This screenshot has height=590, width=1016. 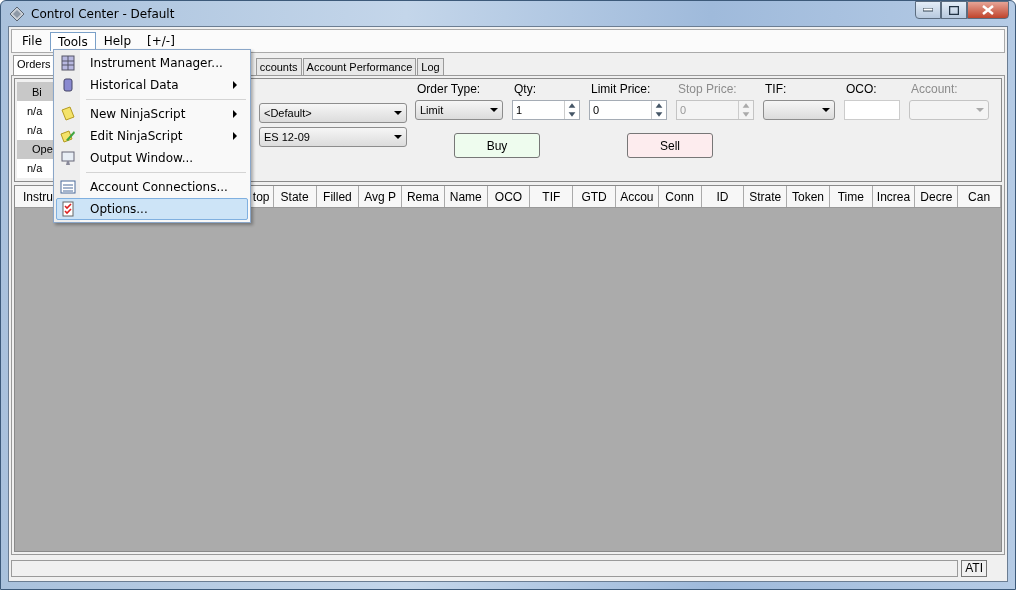 I want to click on close-button, so click(x=988, y=10).